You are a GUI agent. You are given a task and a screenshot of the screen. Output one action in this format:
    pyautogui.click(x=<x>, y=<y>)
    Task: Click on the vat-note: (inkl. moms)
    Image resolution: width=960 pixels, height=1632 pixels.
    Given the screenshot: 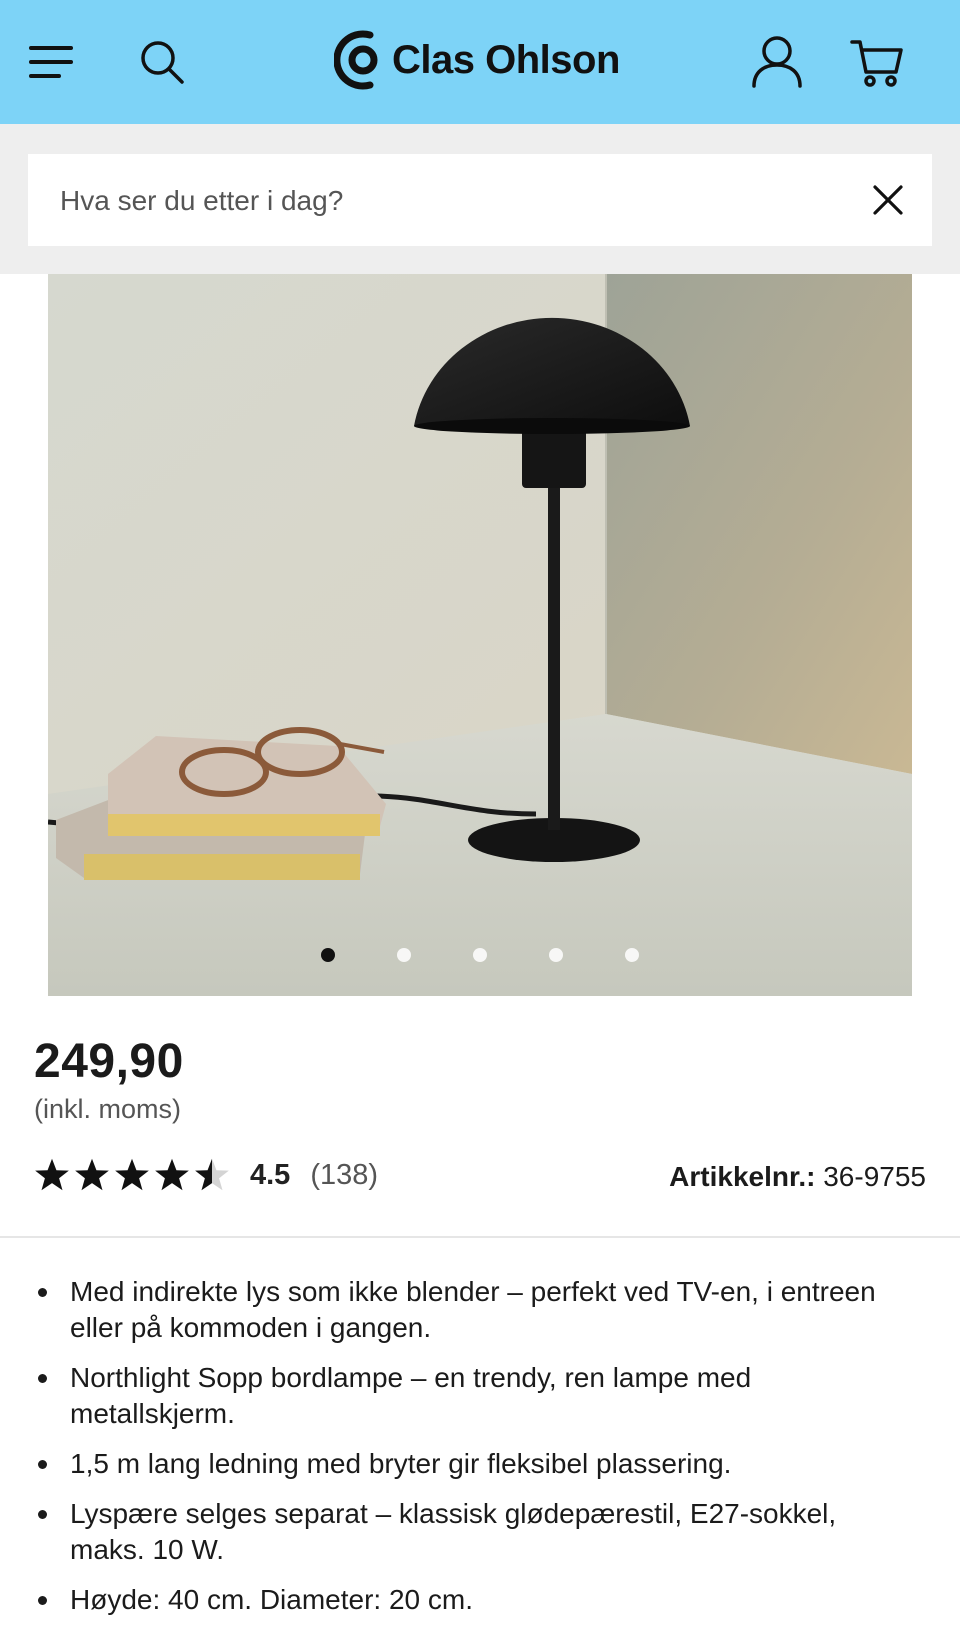 What is the action you would take?
    pyautogui.click(x=107, y=1109)
    